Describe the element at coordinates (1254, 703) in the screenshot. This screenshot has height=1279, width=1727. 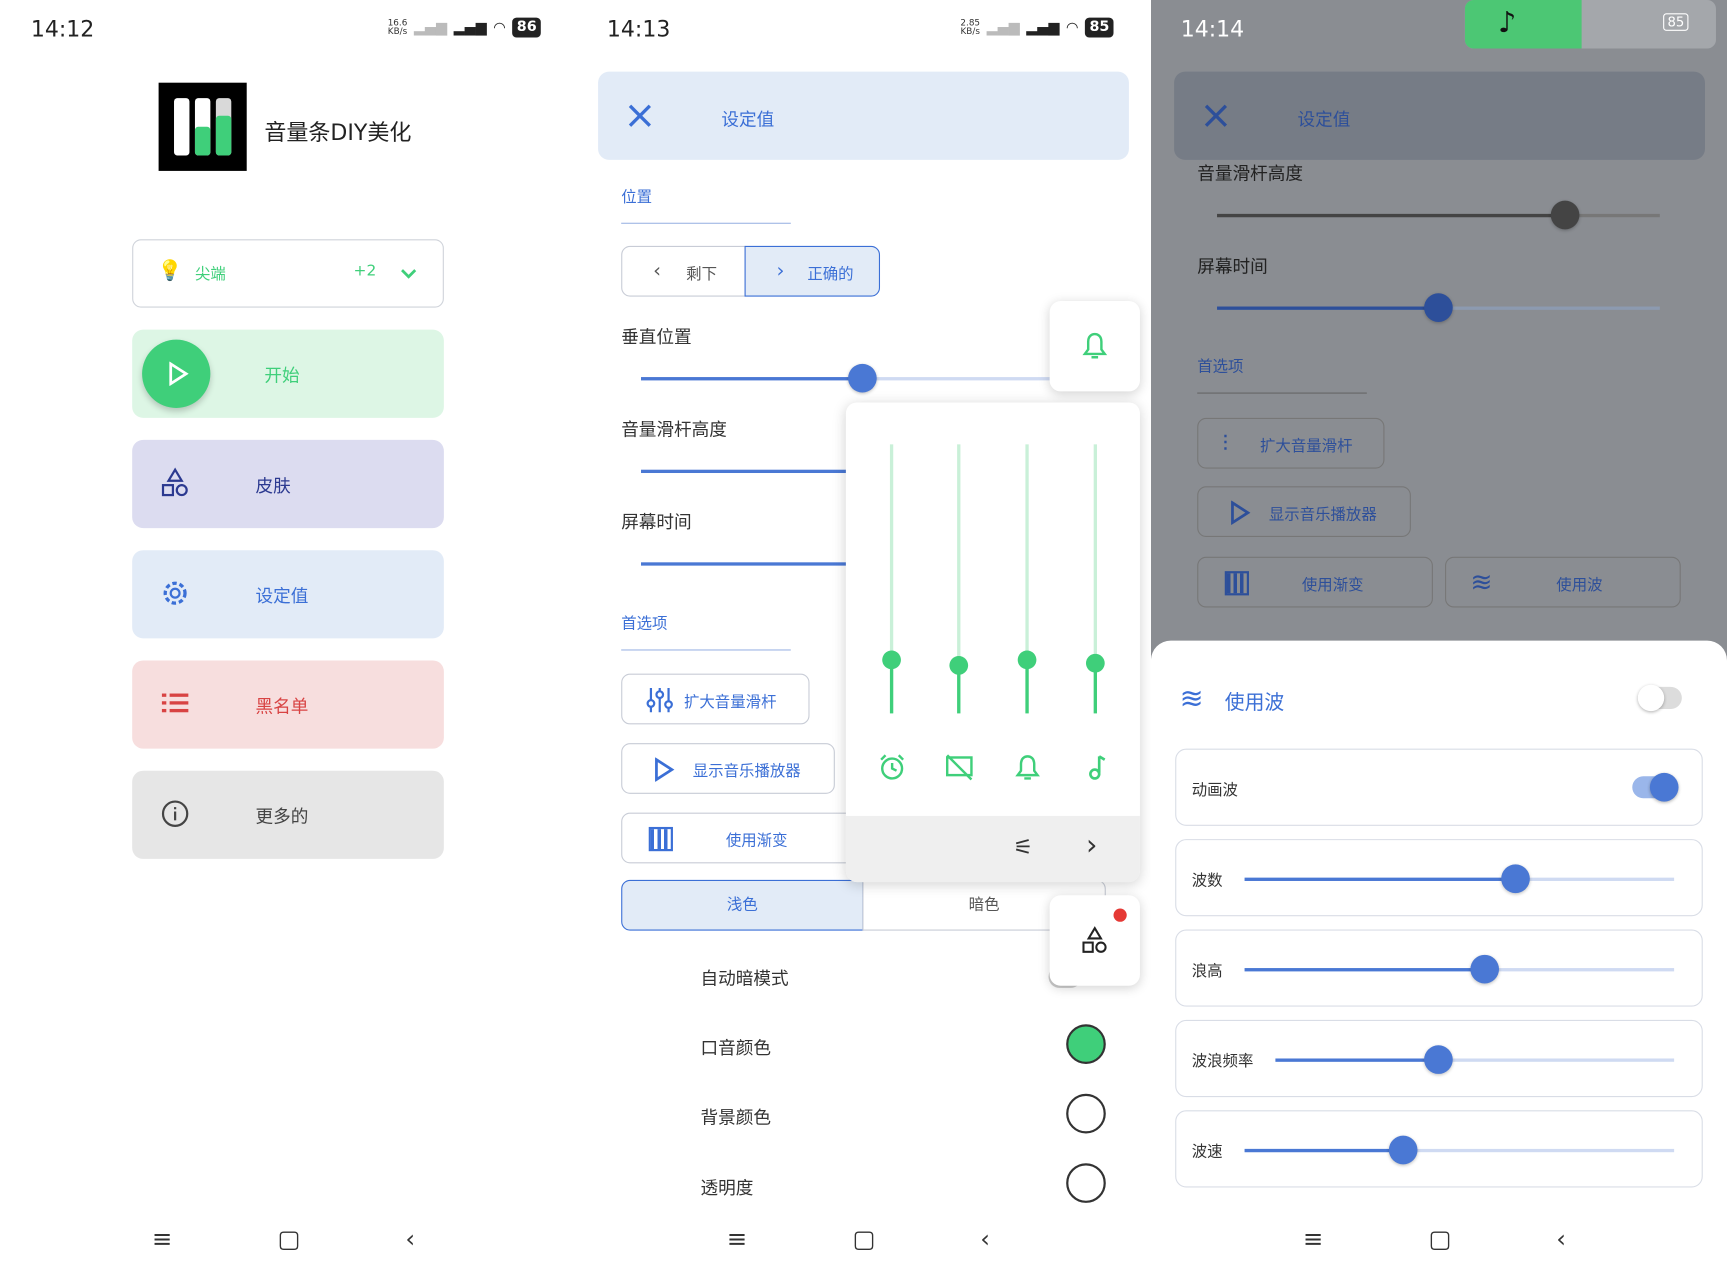
I see `sheet-title: 使用波` at that location.